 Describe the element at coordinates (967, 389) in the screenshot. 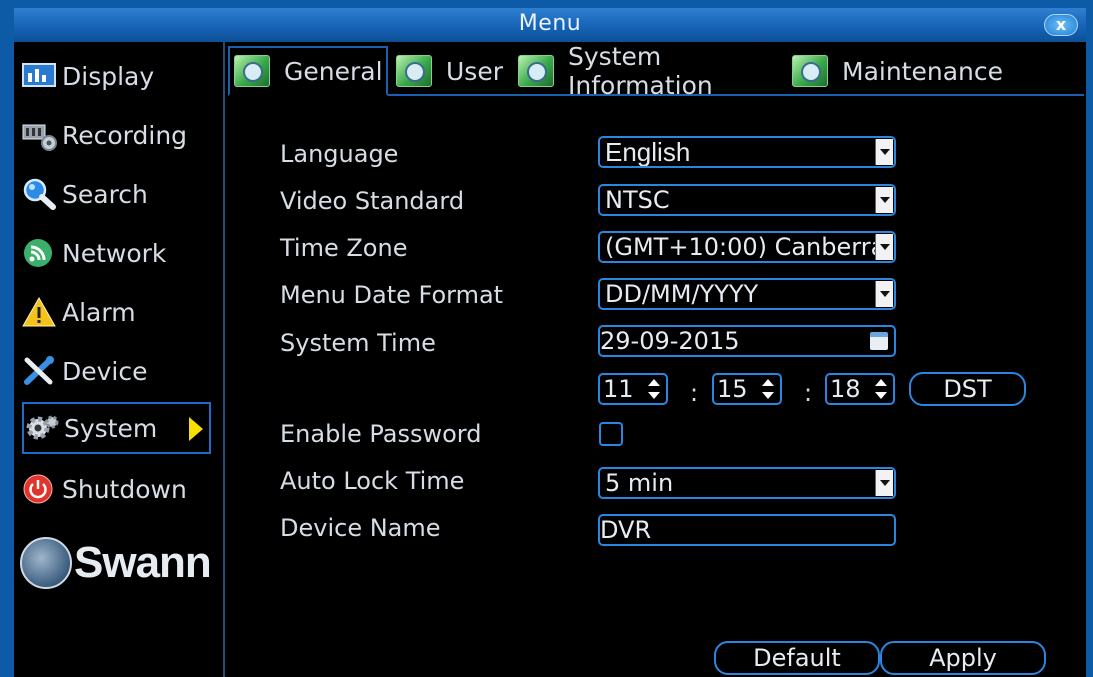

I see `dst-button: DST` at that location.